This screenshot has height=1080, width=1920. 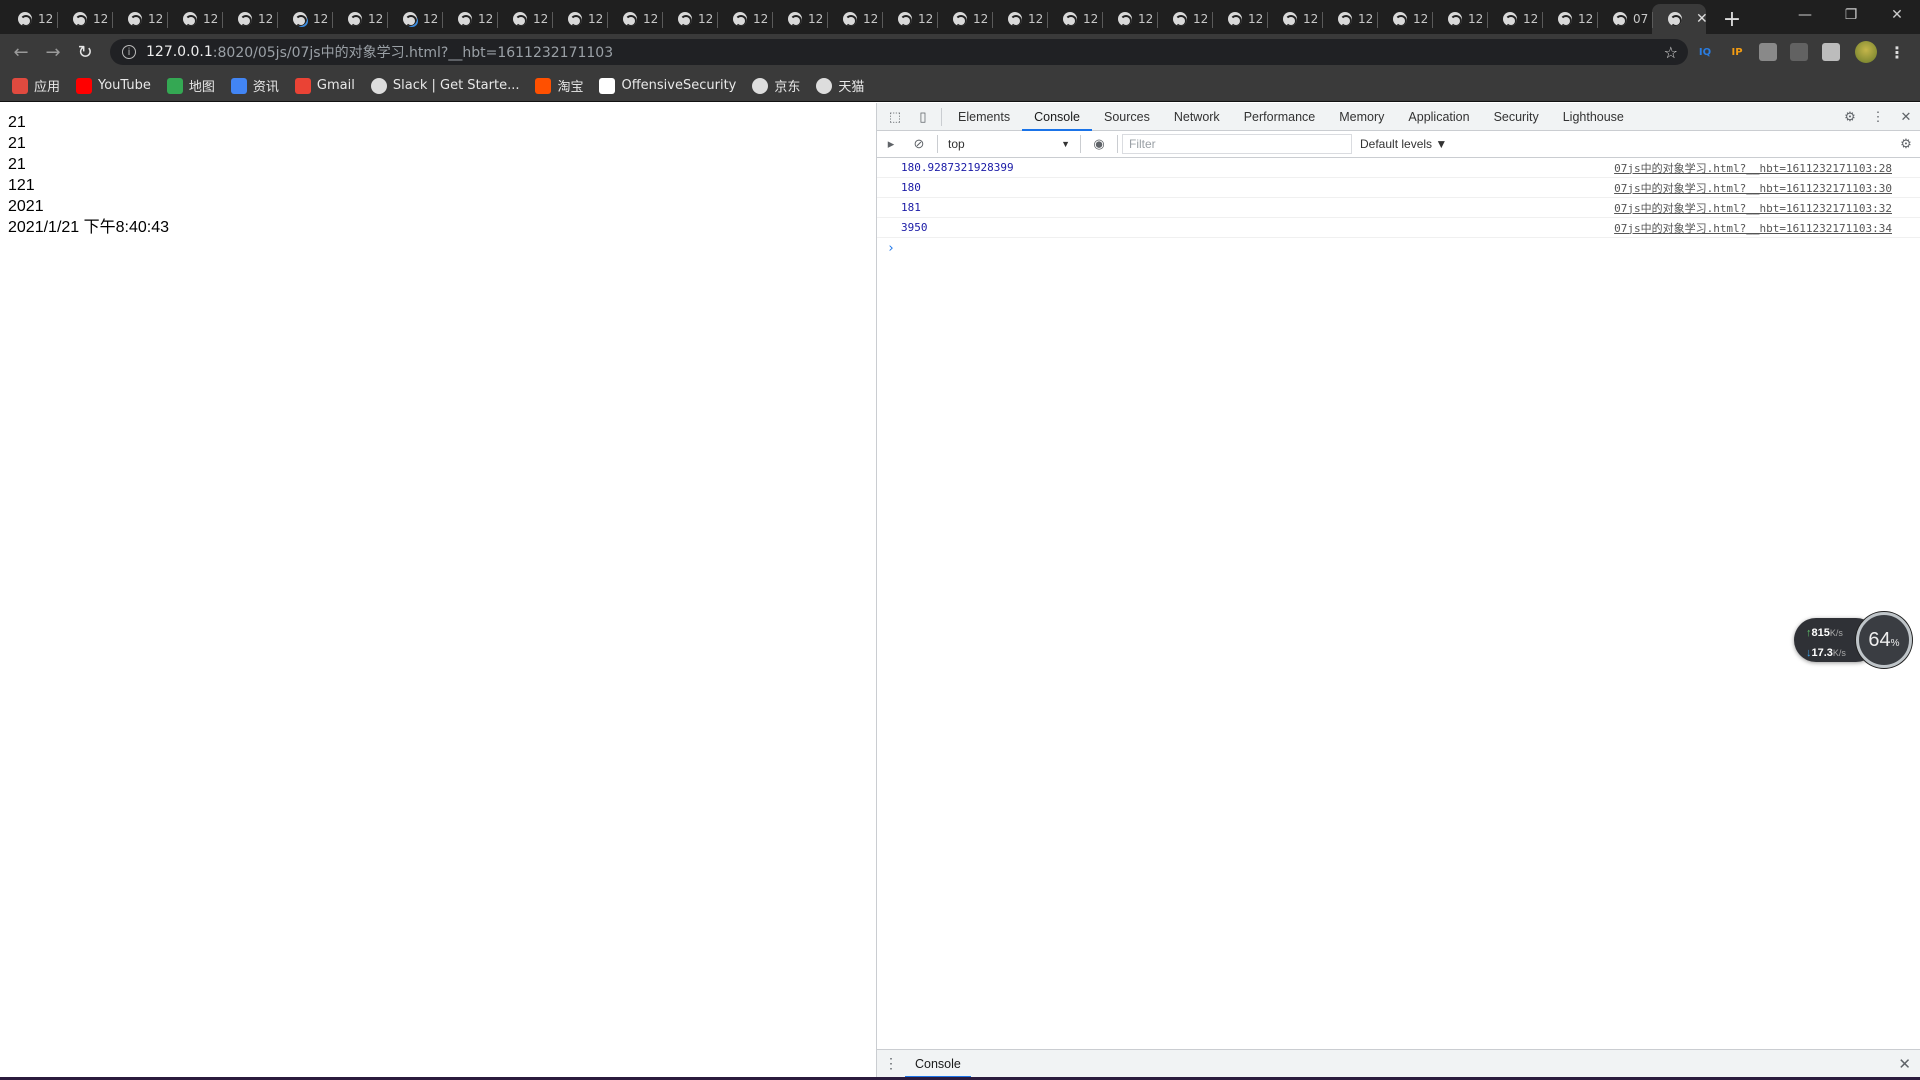 I want to click on network-speed-widget: ↑815K/s ↓17.3K/s 64%, so click(x=1854, y=640).